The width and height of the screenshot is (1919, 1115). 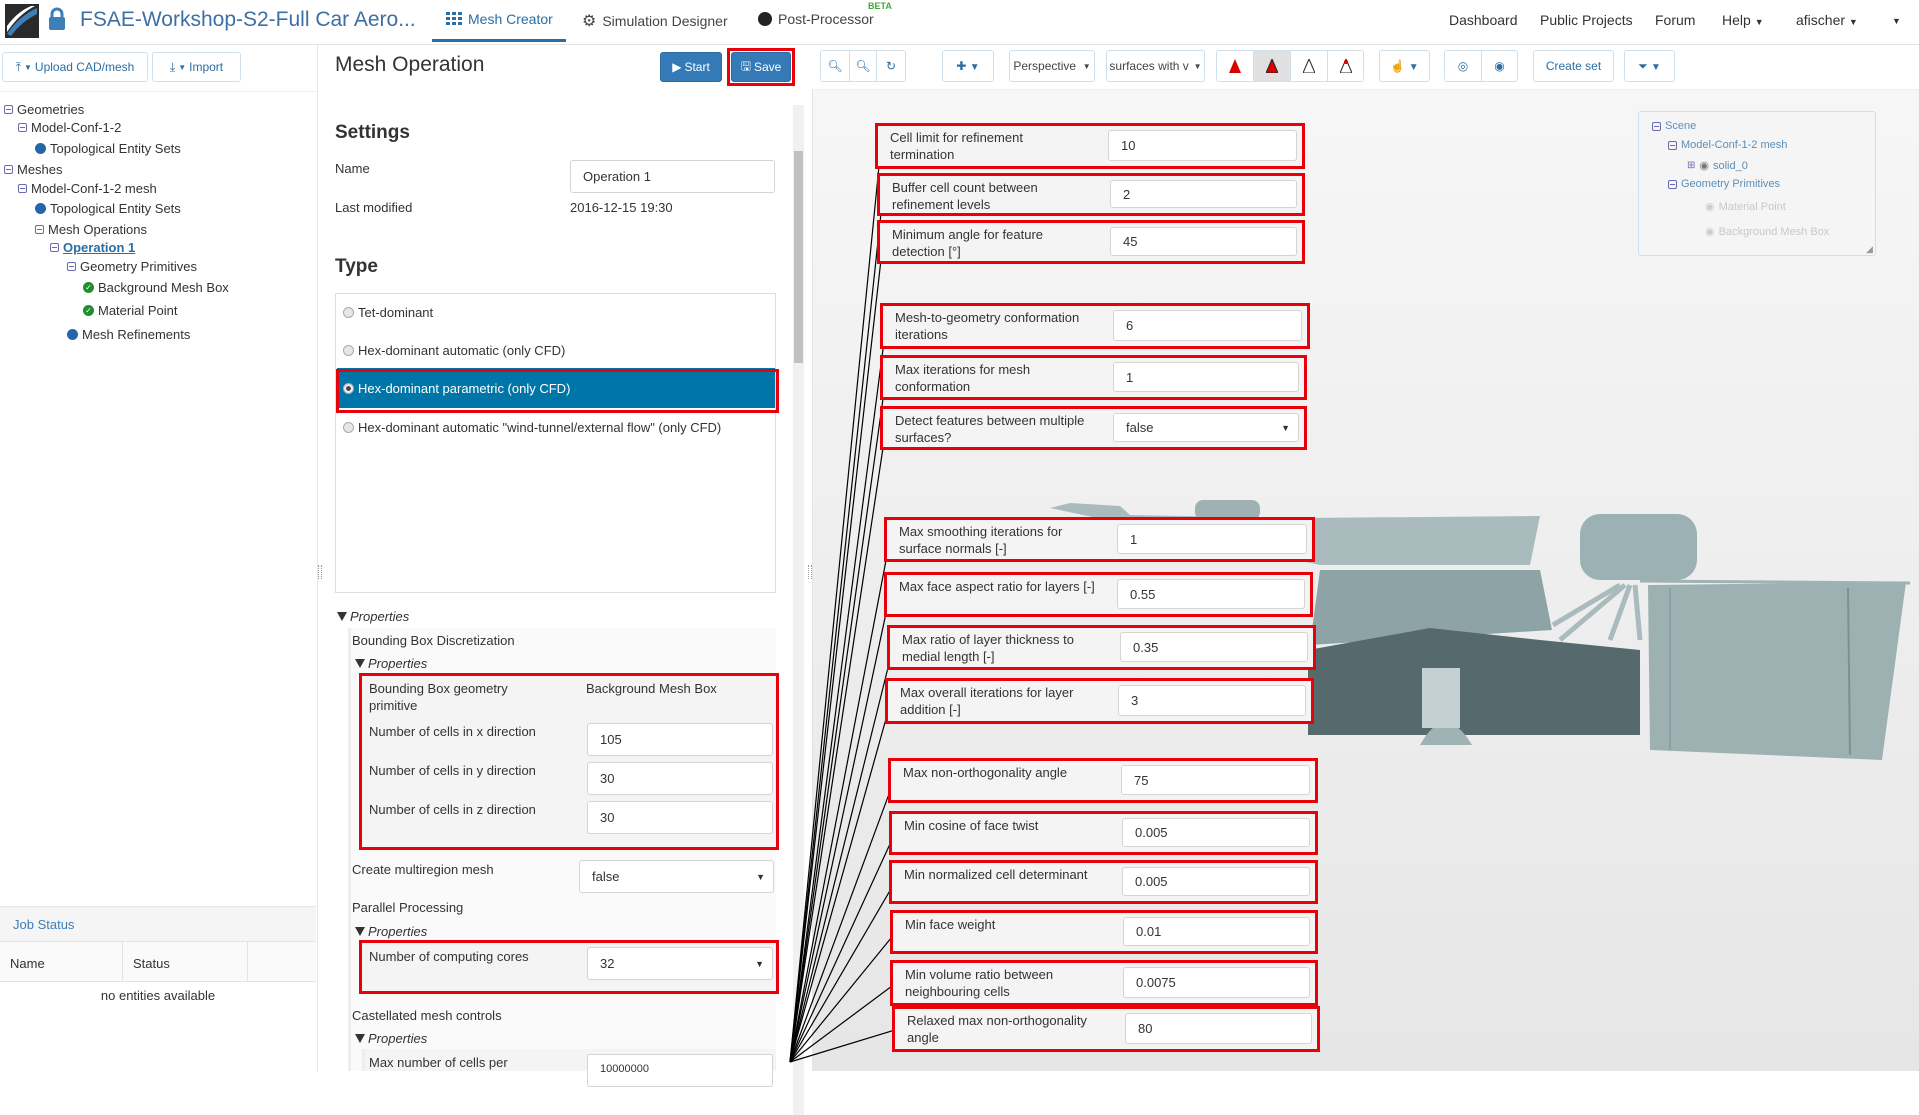 I want to click on callout-parameter: Relaxed max non-orthogonality angle 80, so click(x=1106, y=1029).